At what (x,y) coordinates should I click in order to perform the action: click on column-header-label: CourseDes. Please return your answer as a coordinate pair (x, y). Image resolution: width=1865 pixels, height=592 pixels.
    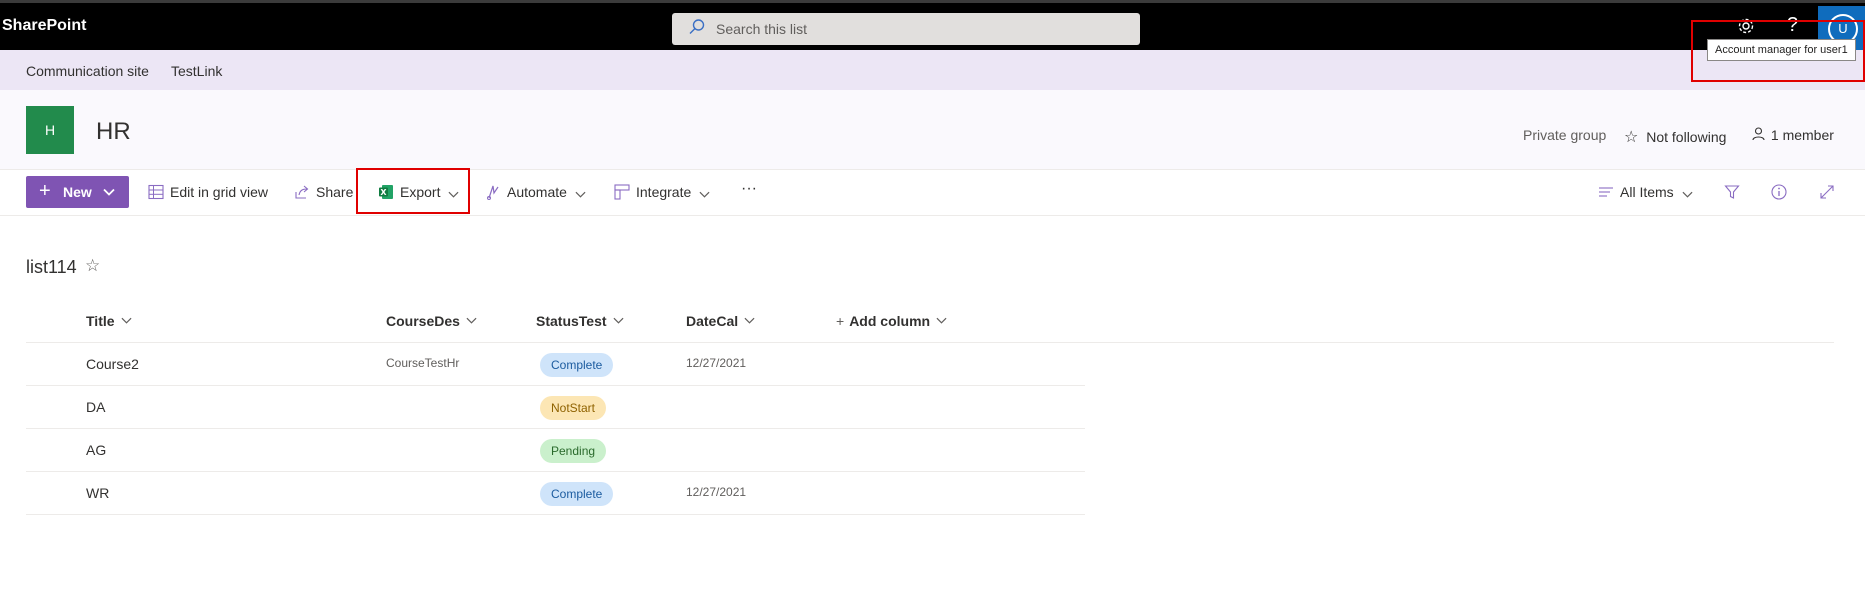
    Looking at the image, I should click on (423, 321).